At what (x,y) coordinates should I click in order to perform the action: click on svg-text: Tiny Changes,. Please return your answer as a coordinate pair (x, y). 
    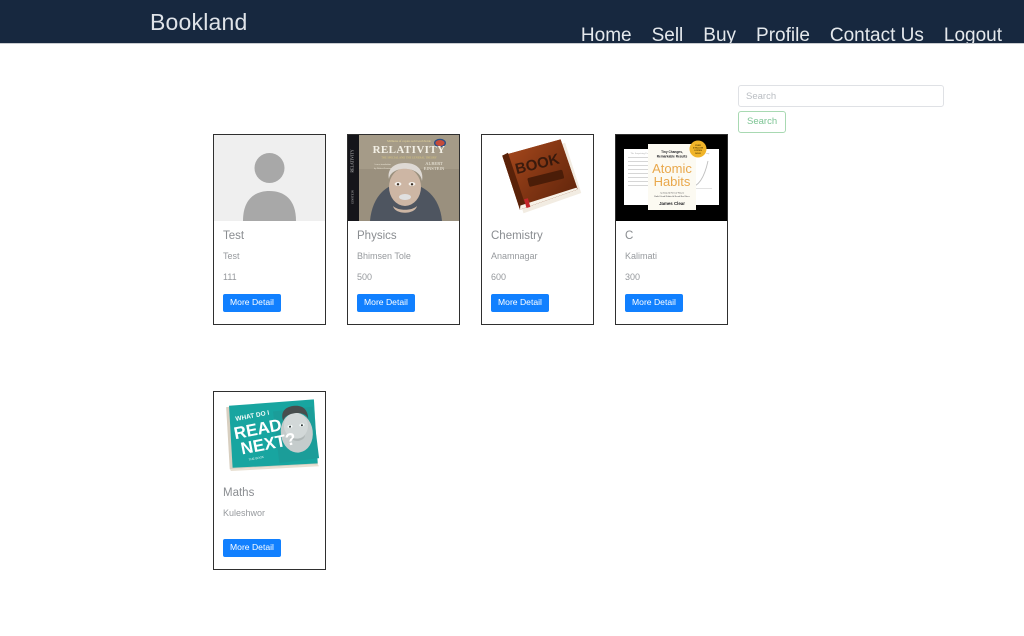
    Looking at the image, I should click on (672, 152).